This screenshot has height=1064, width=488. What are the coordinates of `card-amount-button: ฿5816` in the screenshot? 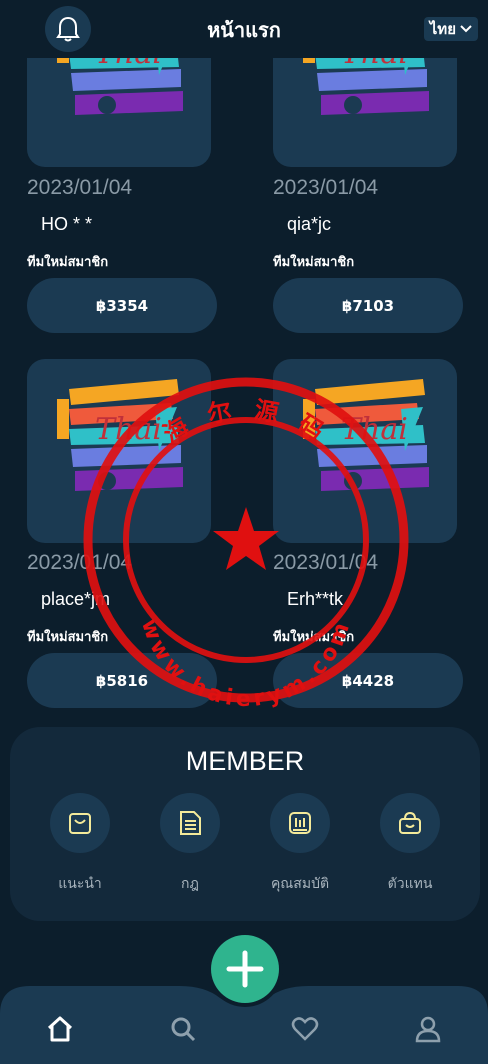 It's located at (122, 680).